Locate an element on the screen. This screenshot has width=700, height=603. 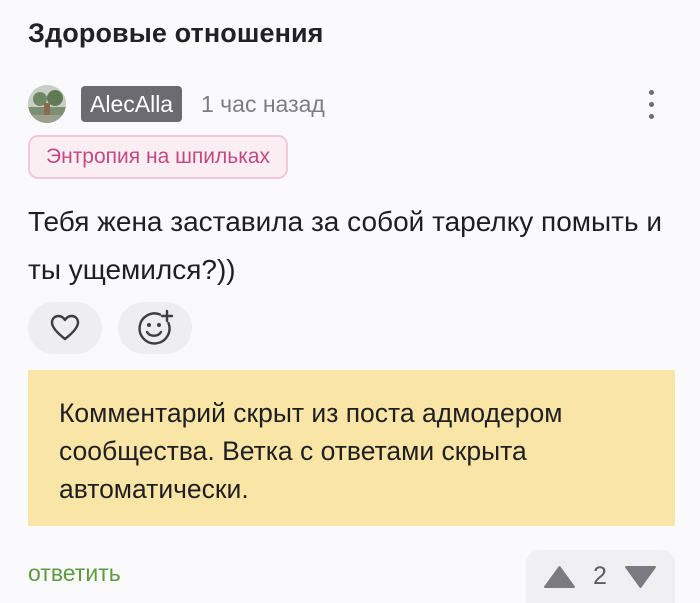
avatar-image is located at coordinates (47, 104).